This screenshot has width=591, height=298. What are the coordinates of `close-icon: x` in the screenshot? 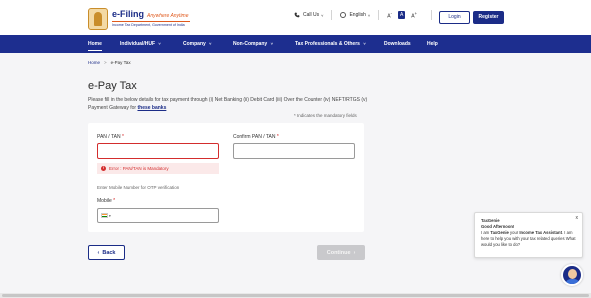 It's located at (577, 218).